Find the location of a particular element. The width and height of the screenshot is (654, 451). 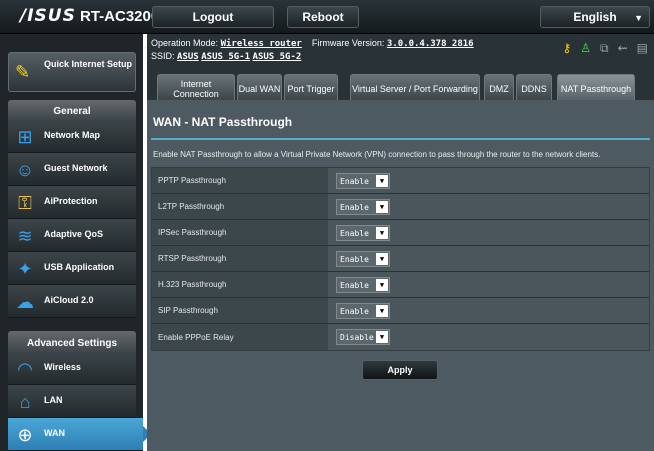

l2tp-passthrough-select: Enable ▼ is located at coordinates (363, 207).